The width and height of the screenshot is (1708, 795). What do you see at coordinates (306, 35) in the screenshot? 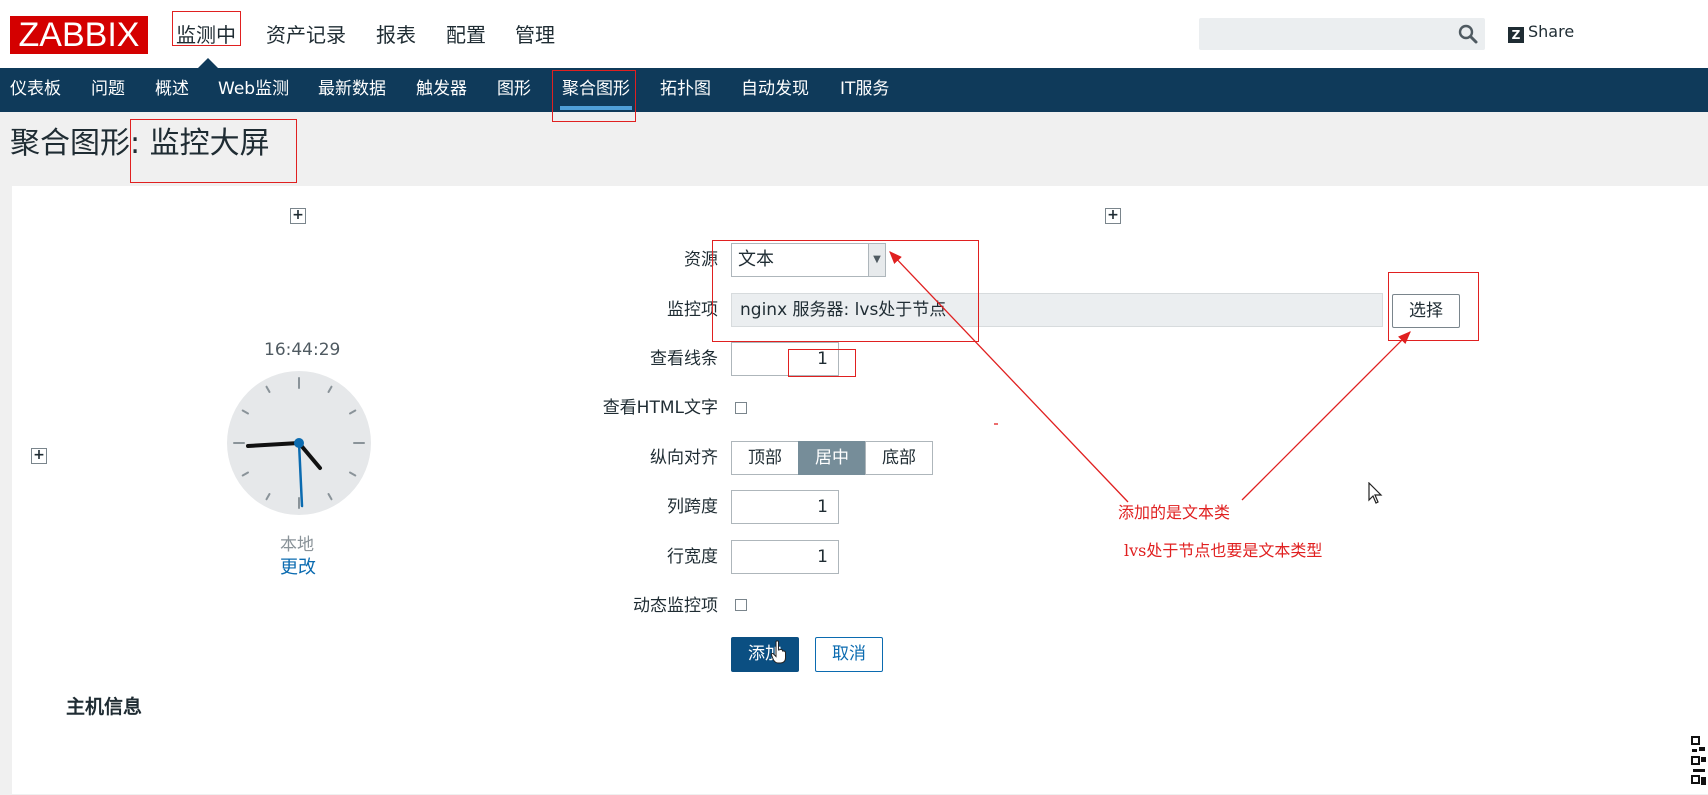
I see `main-nav-inventory: 资产记录` at bounding box center [306, 35].